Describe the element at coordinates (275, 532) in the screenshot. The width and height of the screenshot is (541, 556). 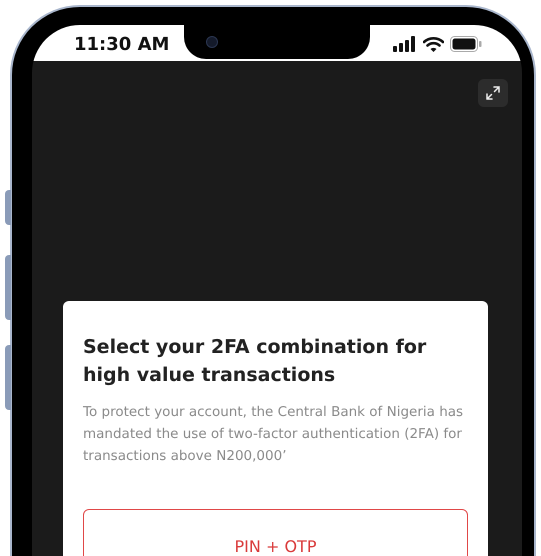
I see `option-button: PIN + OTP` at that location.